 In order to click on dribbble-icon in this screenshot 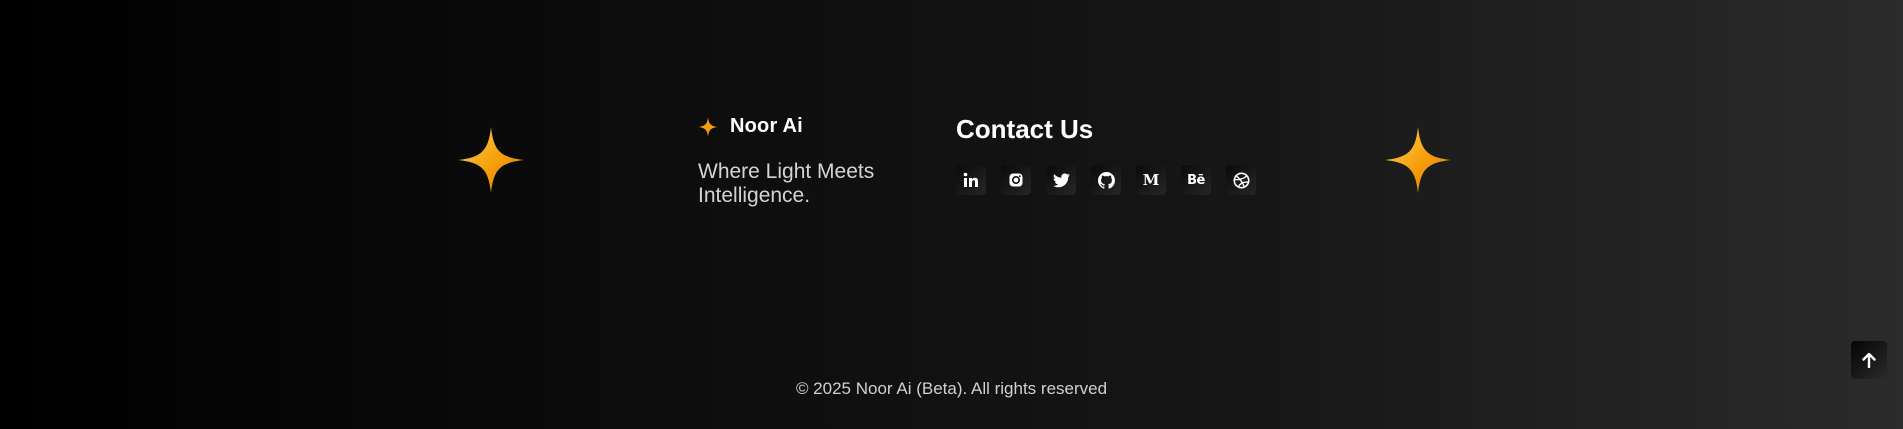, I will do `click(1241, 180)`.